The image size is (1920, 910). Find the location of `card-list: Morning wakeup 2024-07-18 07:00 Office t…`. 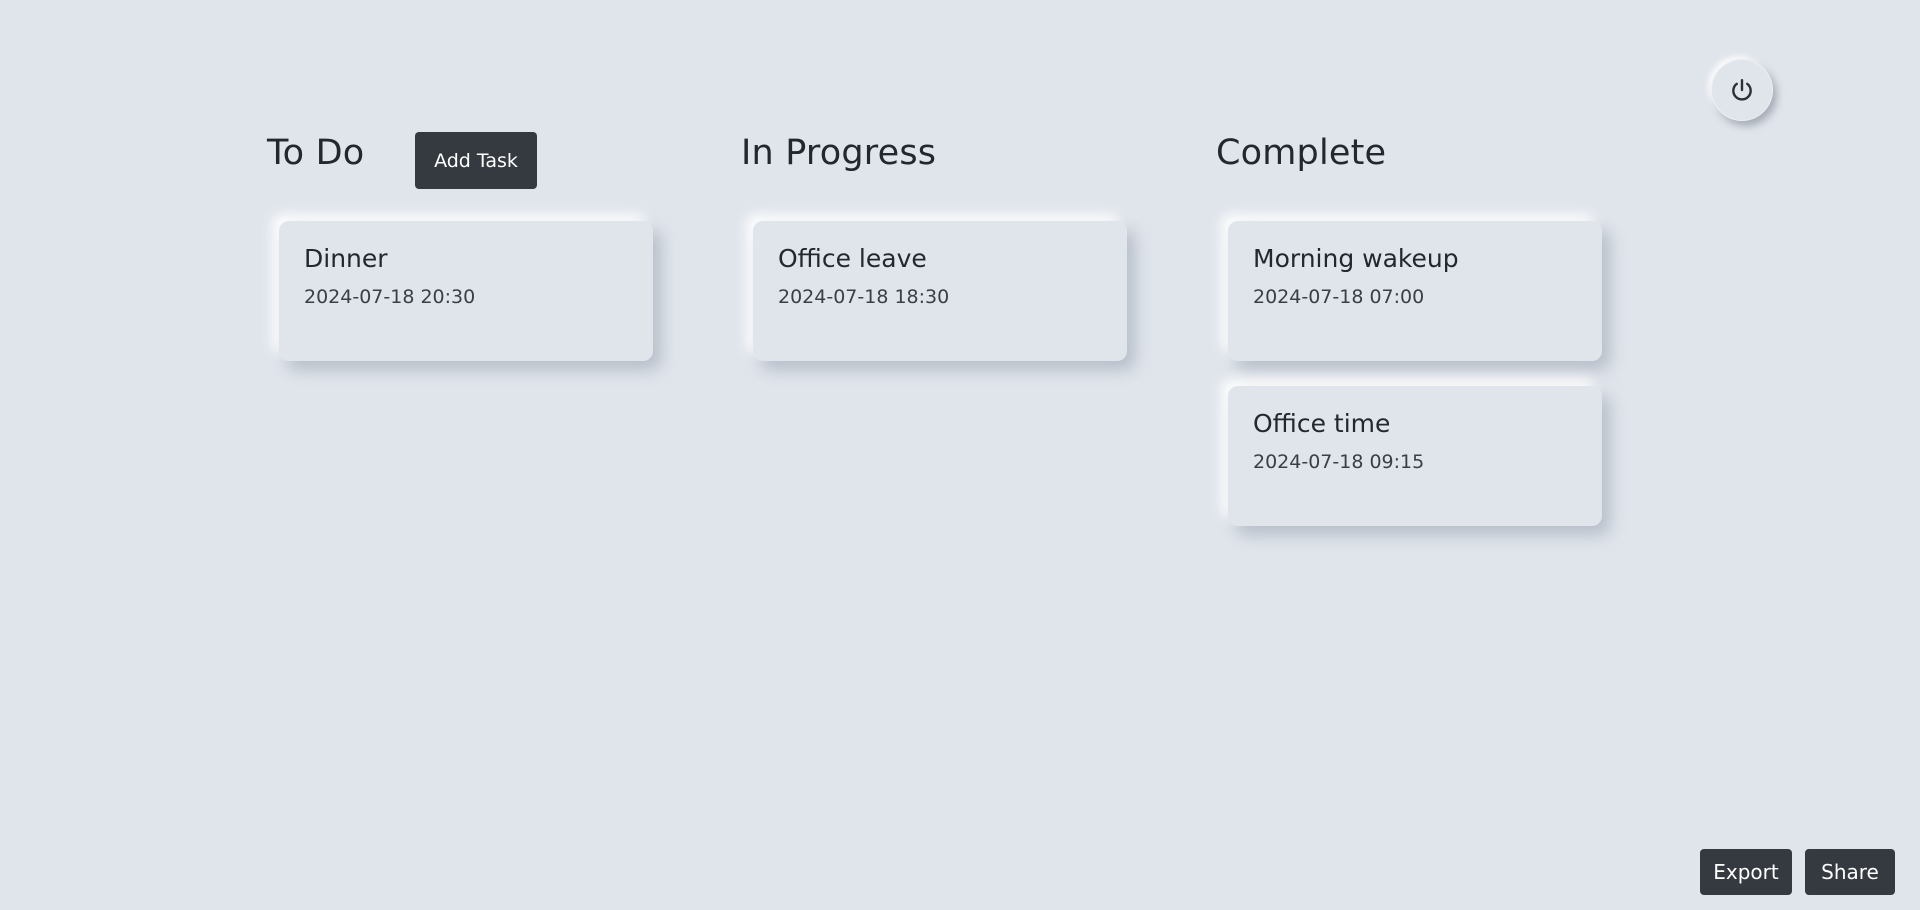

card-list: Morning wakeup 2024-07-18 07:00 Office t… is located at coordinates (1415, 386).